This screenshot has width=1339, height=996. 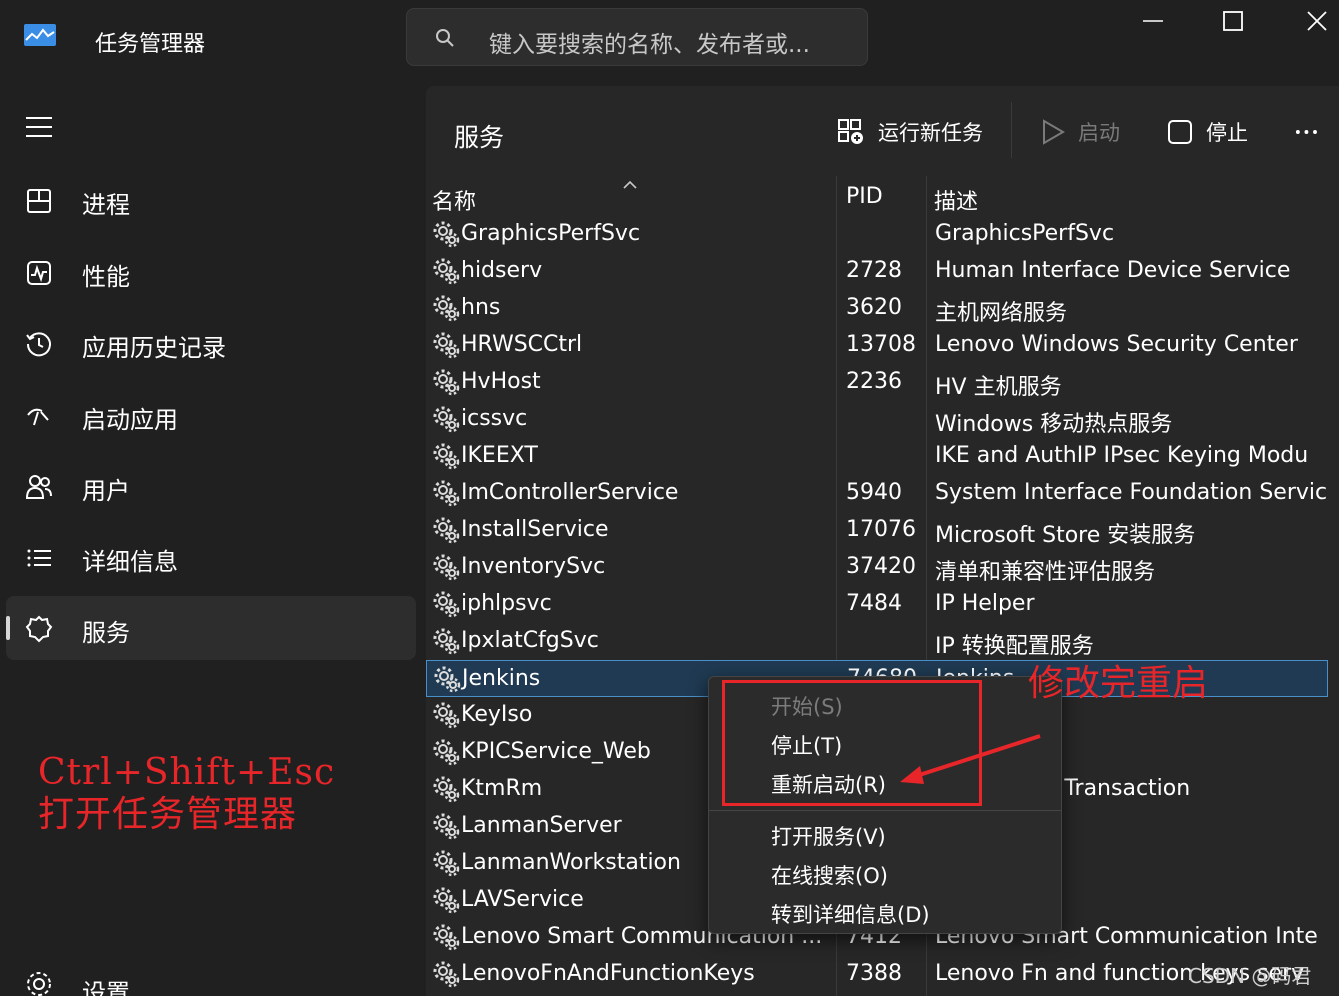 I want to click on service-name: HRWSCCtrl, so click(x=522, y=344).